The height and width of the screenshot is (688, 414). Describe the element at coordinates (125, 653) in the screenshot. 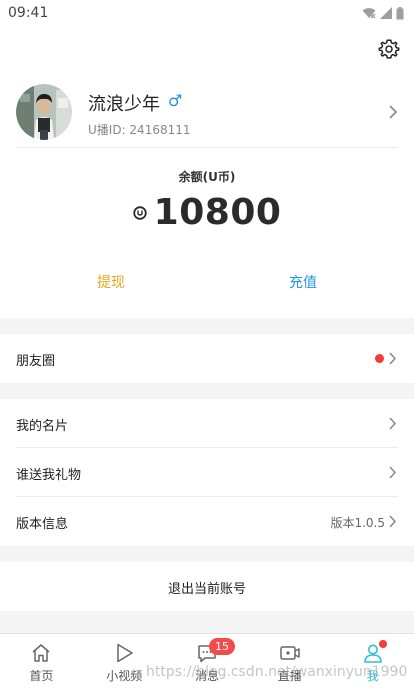

I see `play-icon` at that location.